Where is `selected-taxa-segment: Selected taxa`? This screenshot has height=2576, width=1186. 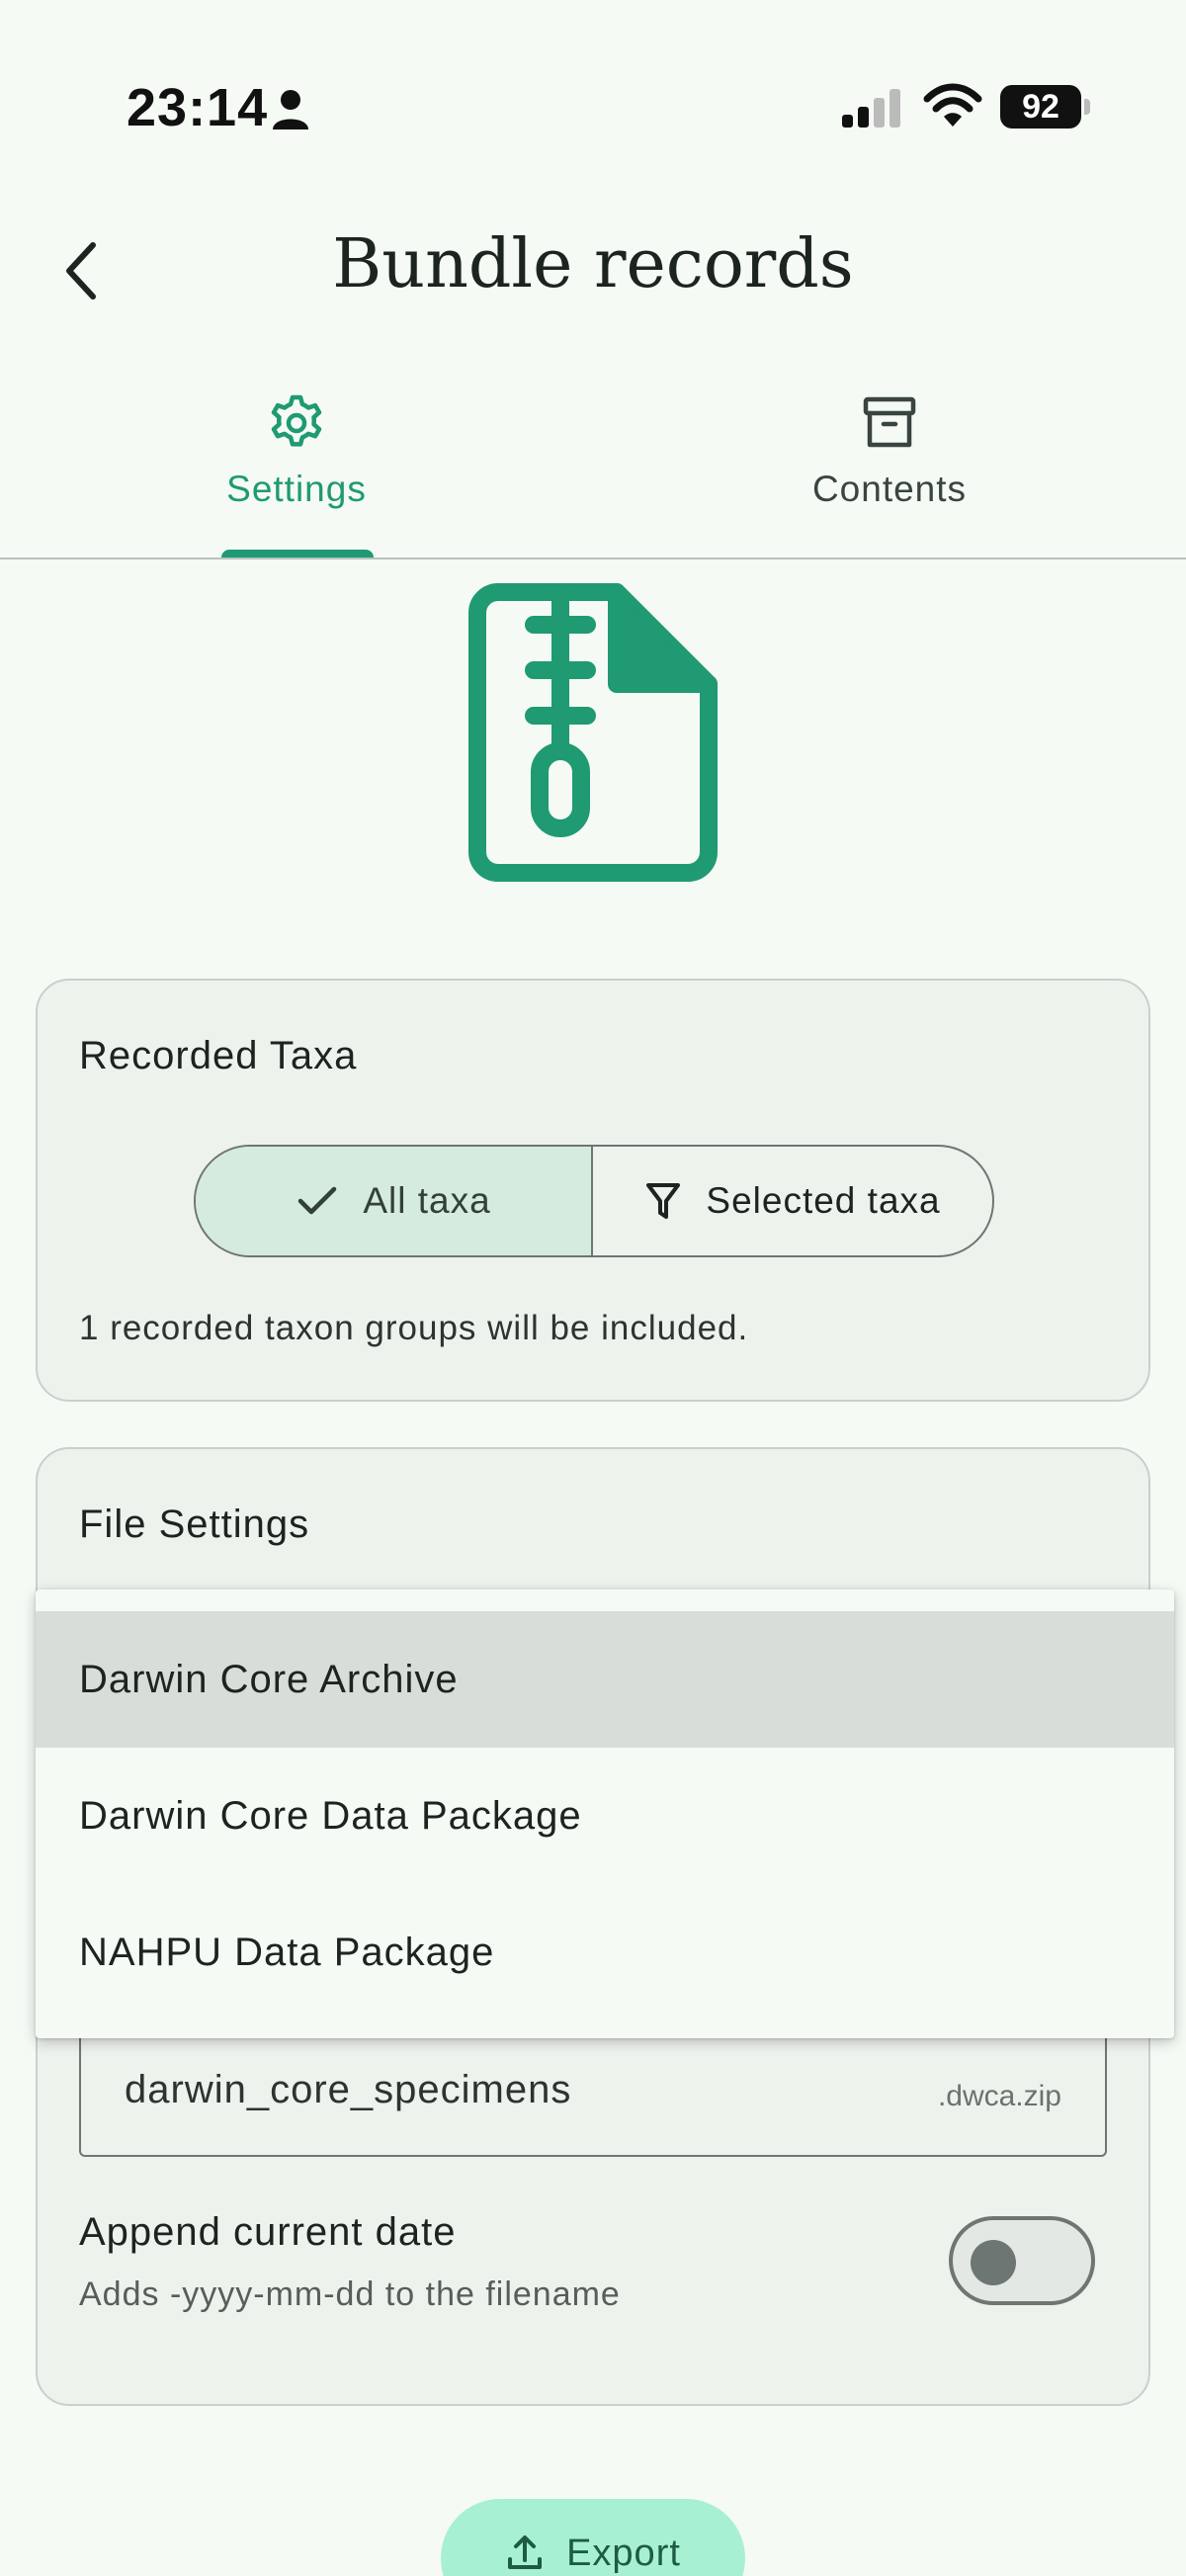
selected-taxa-segment: Selected taxa is located at coordinates (792, 1201).